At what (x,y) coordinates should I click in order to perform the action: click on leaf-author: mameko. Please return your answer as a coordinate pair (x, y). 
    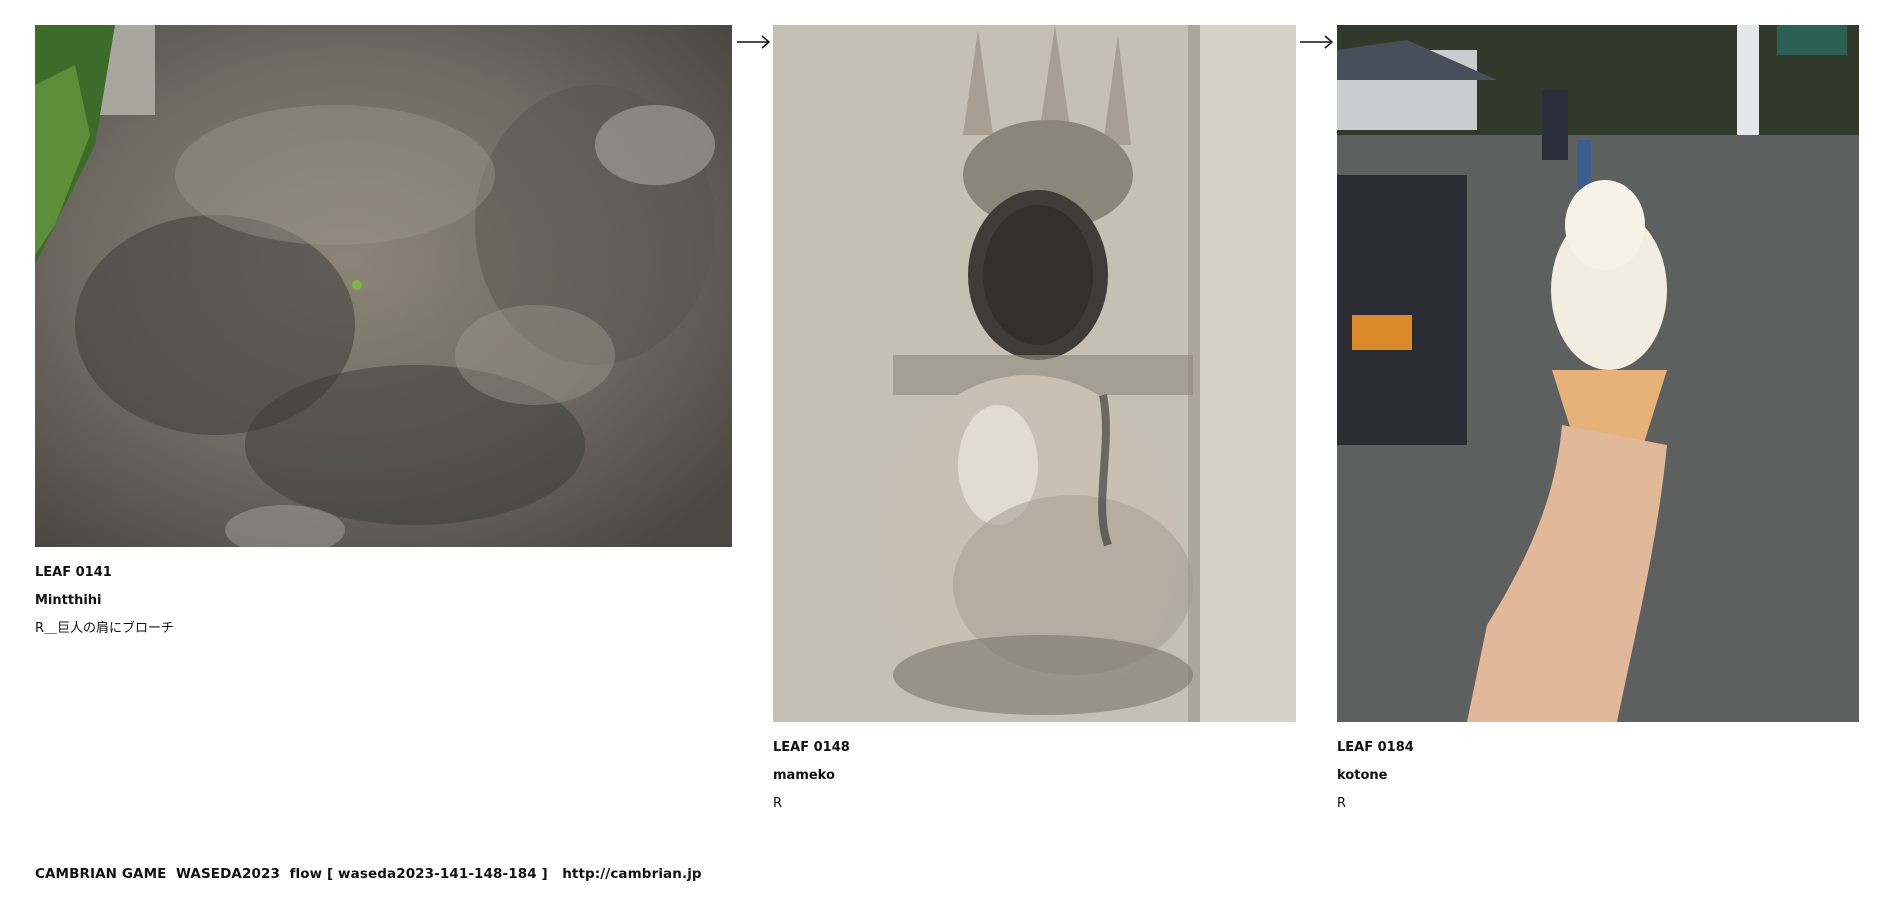
    Looking at the image, I should click on (1034, 776).